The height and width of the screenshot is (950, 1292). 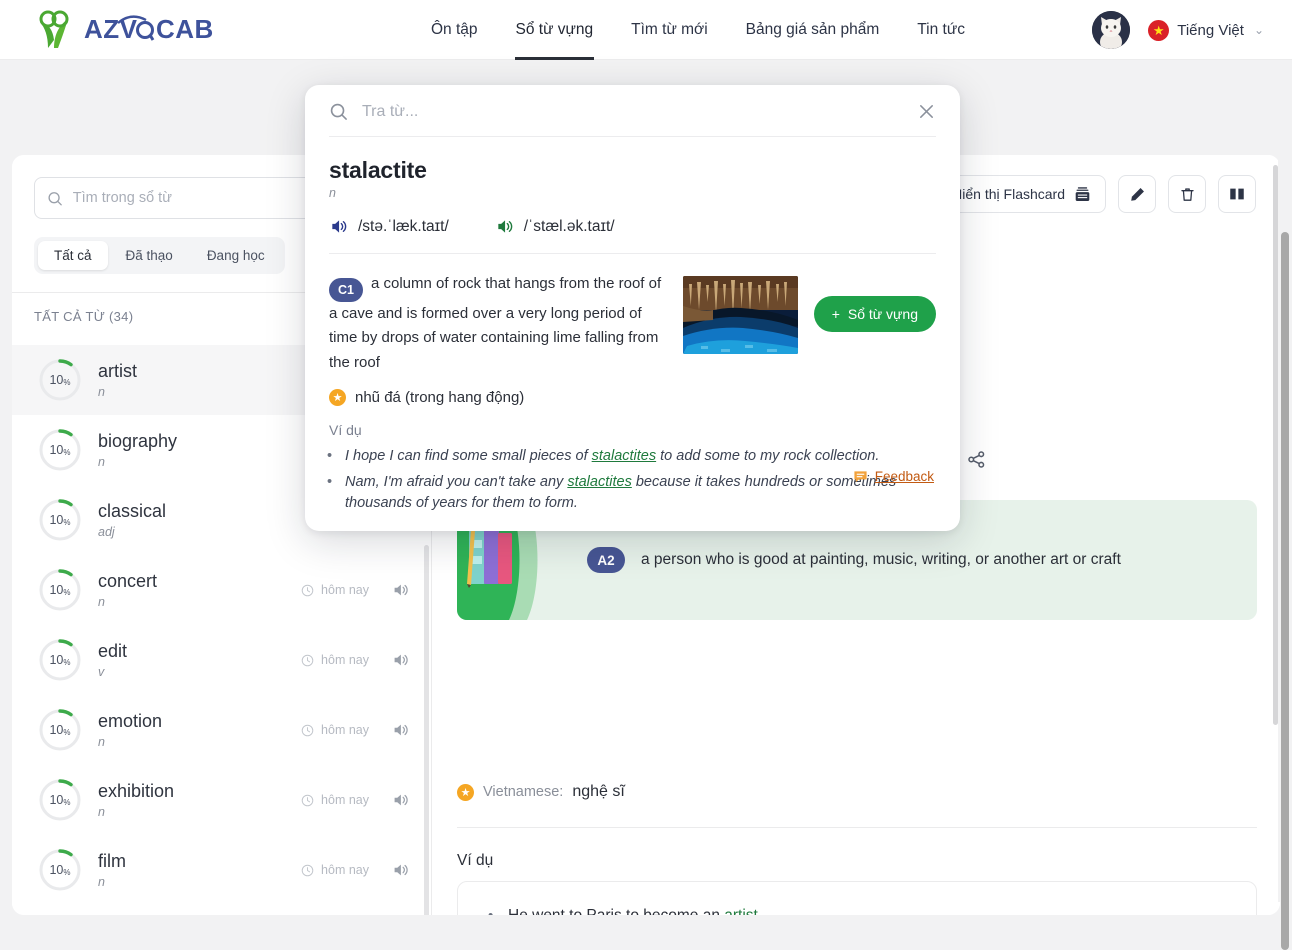 I want to click on example-highlight: artist, so click(x=741, y=911).